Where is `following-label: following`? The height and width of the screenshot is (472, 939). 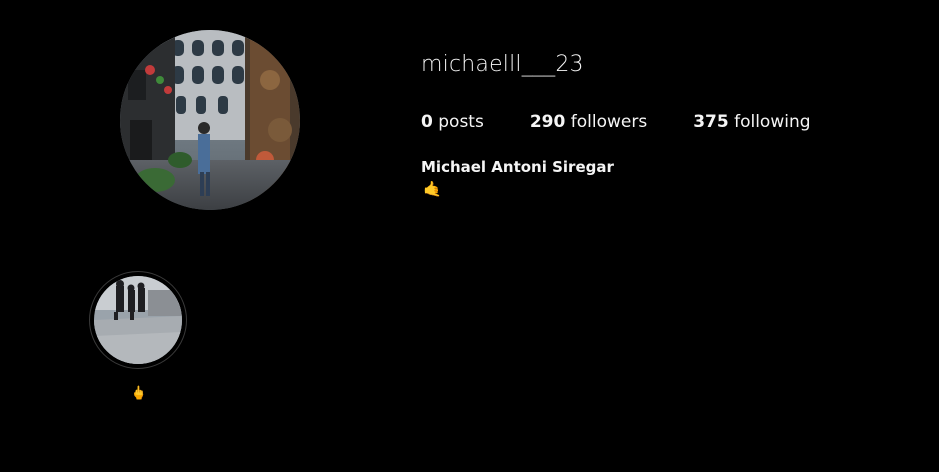
following-label: following is located at coordinates (772, 122).